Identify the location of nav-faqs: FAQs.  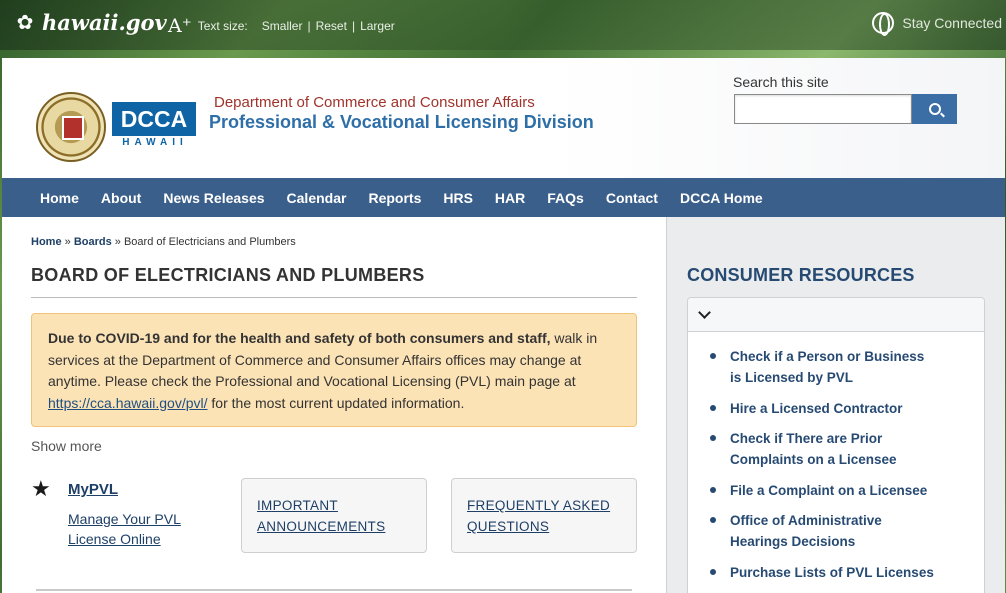
(565, 198).